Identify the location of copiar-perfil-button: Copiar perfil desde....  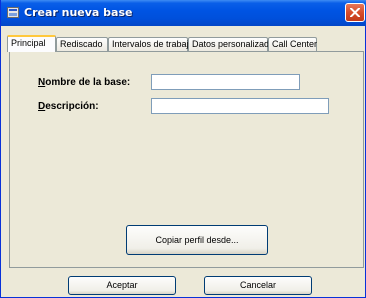
(197, 240).